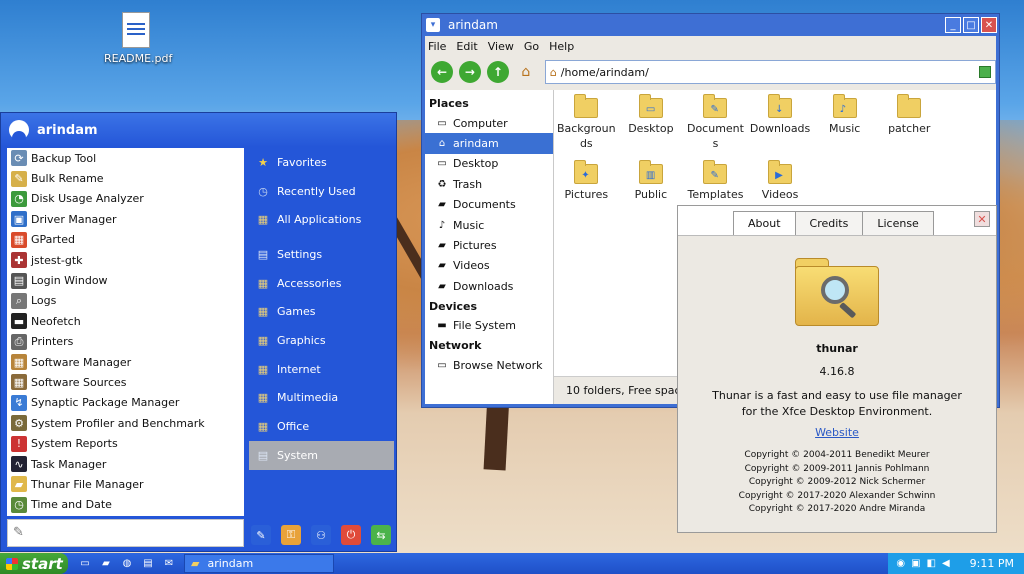 The height and width of the screenshot is (574, 1024). What do you see at coordinates (125, 382) in the screenshot?
I see `app-item: ▦ Software Sources` at bounding box center [125, 382].